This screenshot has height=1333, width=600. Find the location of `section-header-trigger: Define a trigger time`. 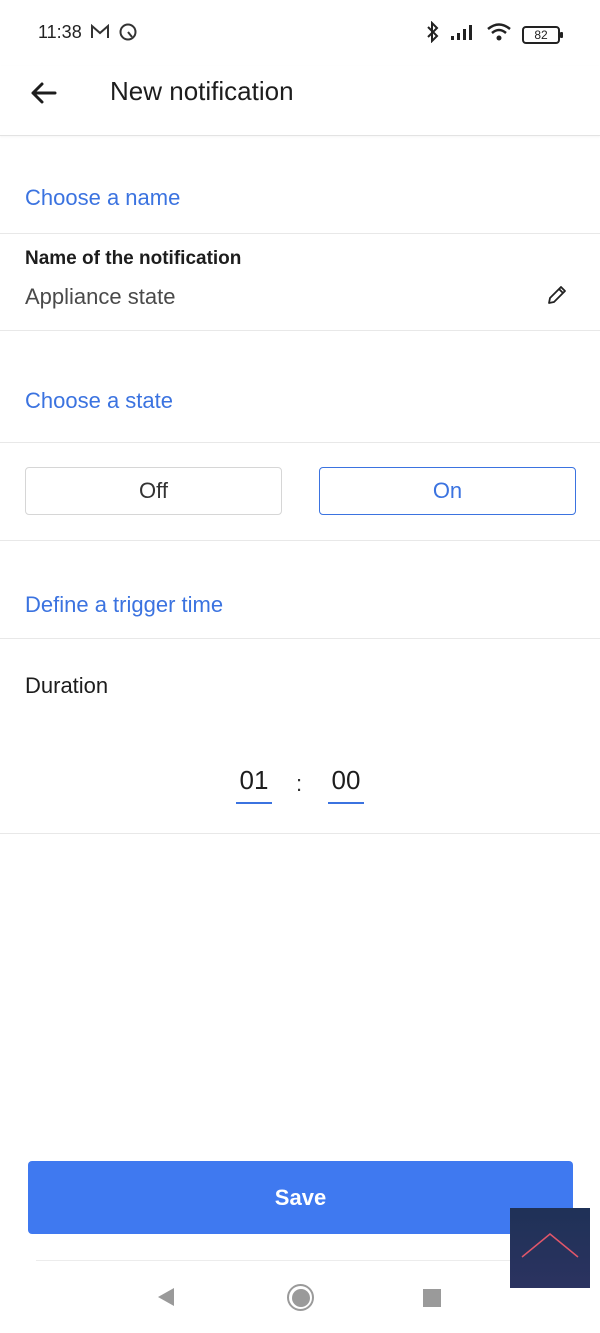

section-header-trigger: Define a trigger time is located at coordinates (300, 590).